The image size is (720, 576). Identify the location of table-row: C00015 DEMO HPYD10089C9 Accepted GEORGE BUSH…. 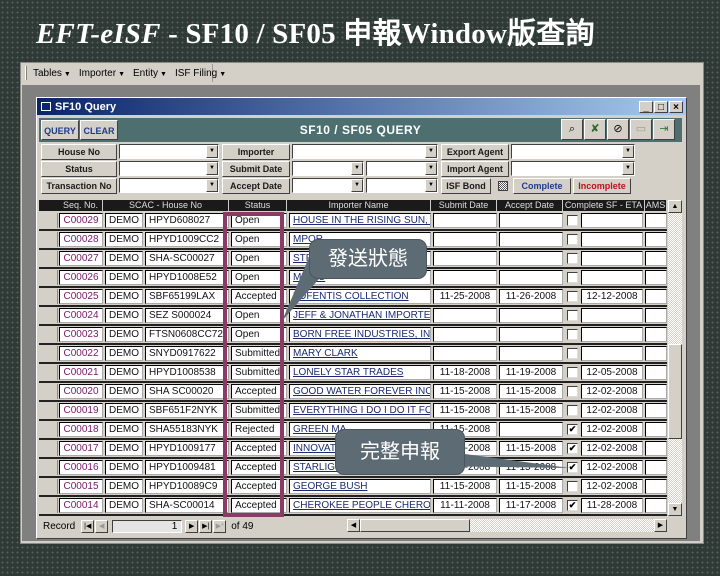
(353, 487).